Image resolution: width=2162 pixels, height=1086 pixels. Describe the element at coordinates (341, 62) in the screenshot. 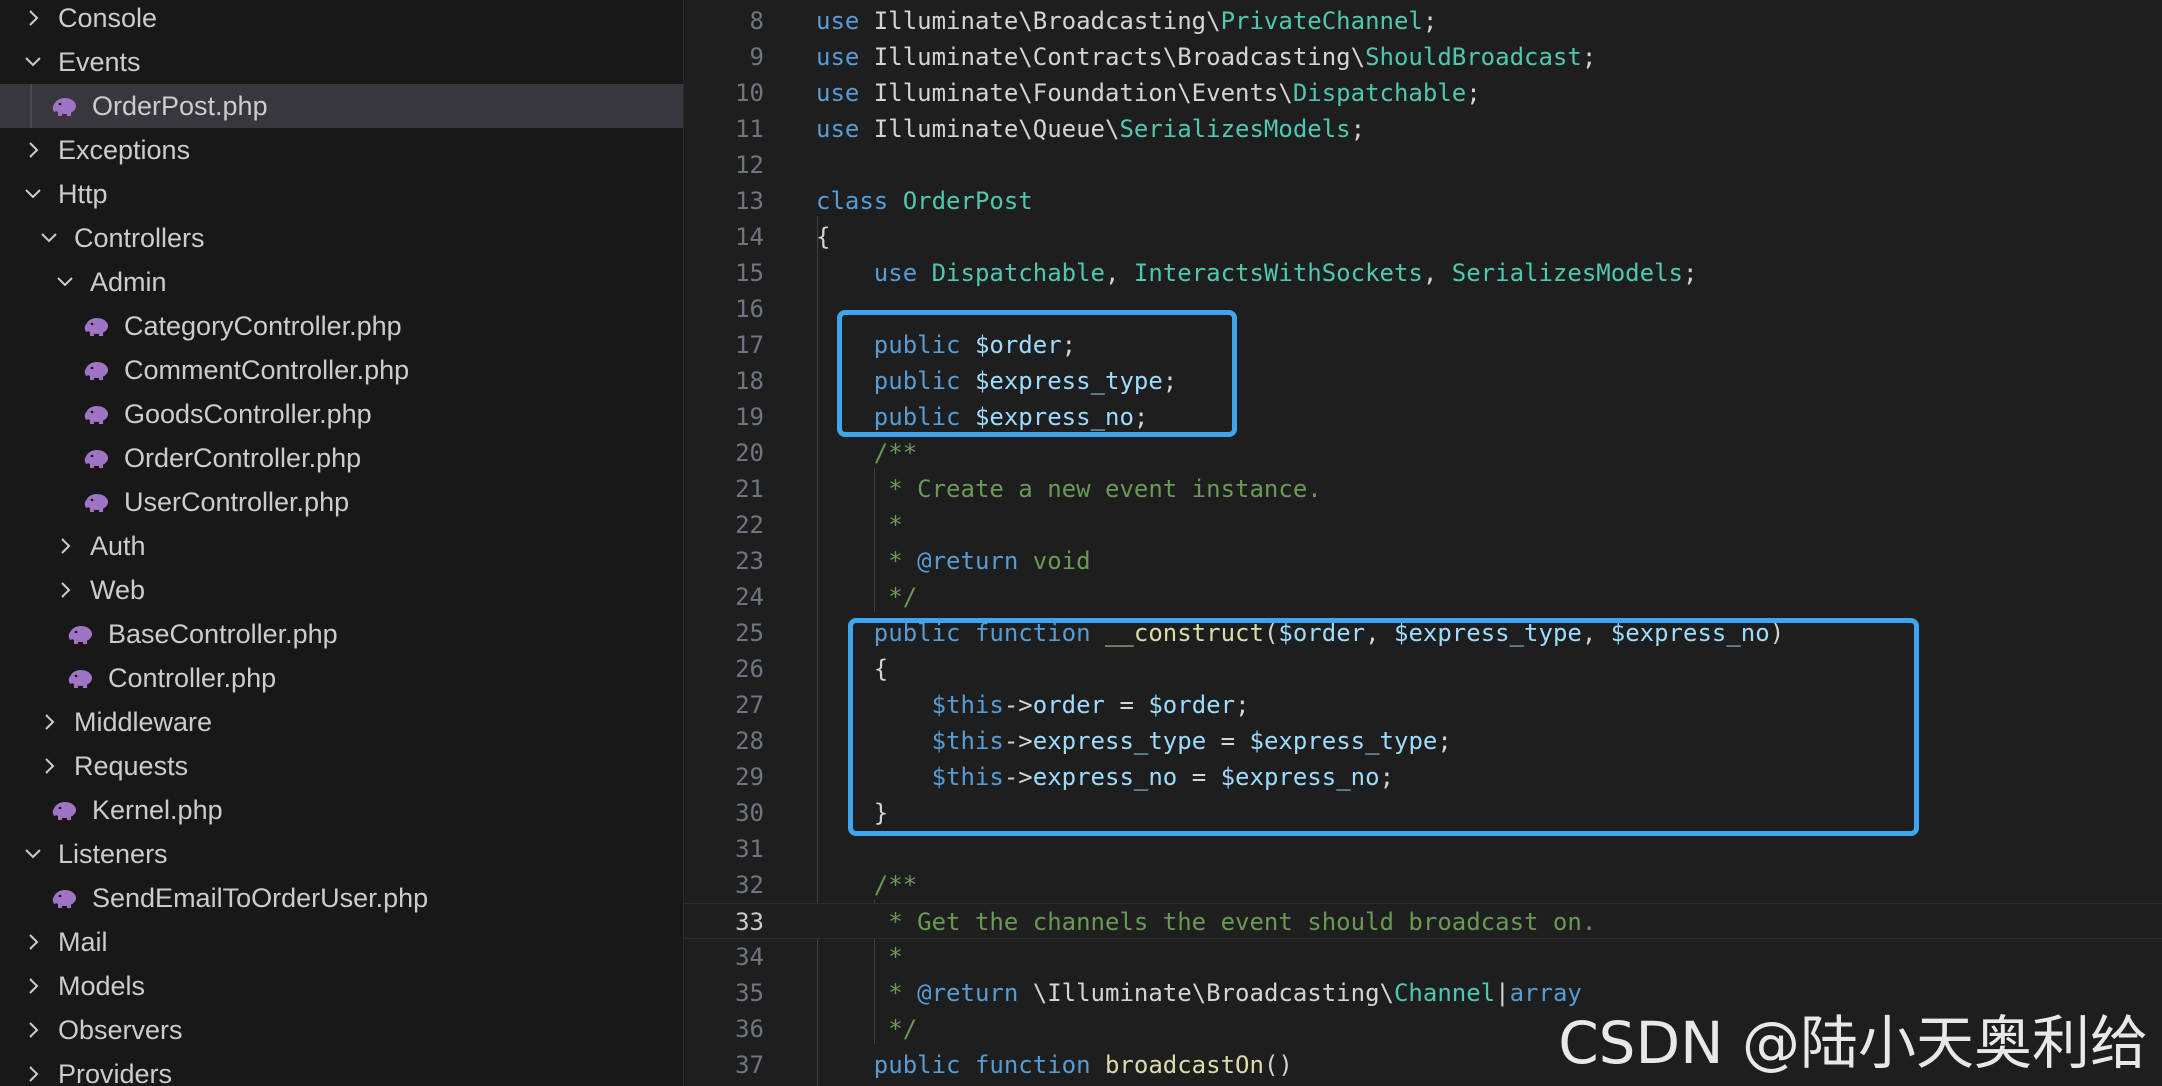

I see `folder-item: Events` at that location.